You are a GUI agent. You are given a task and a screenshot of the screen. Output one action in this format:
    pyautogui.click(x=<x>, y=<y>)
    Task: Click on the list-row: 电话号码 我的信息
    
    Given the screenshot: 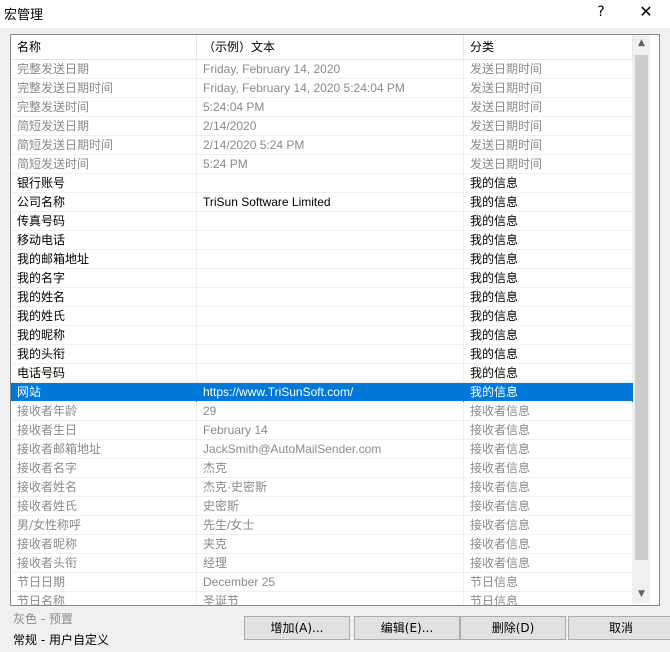 What is the action you would take?
    pyautogui.click(x=322, y=373)
    